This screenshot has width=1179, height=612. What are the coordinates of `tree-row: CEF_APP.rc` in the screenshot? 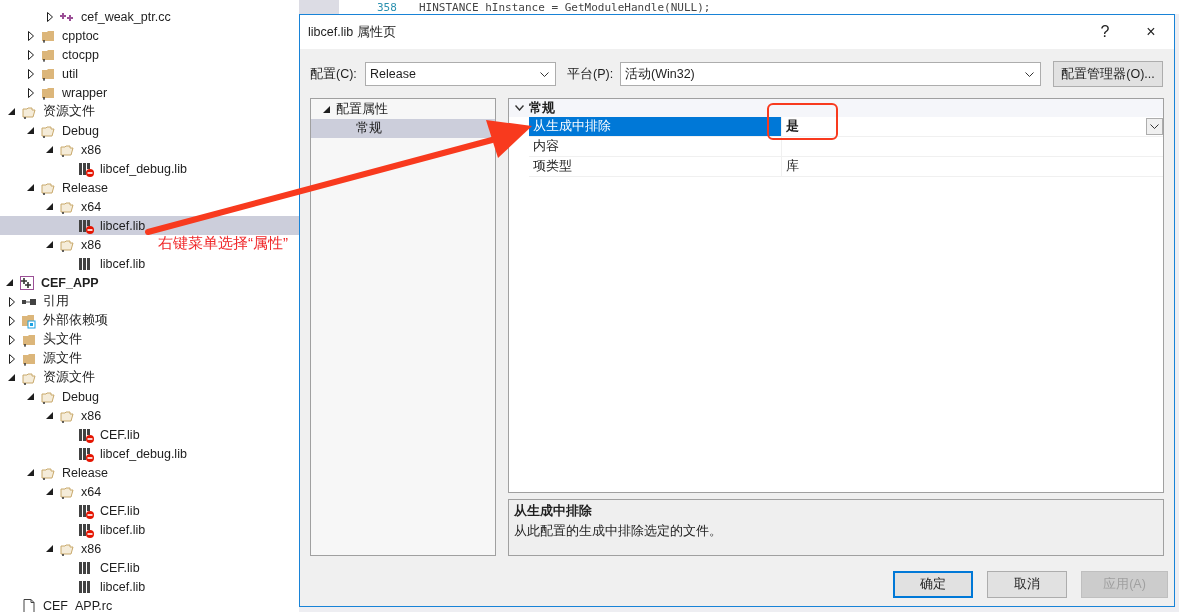 It's located at (58, 604).